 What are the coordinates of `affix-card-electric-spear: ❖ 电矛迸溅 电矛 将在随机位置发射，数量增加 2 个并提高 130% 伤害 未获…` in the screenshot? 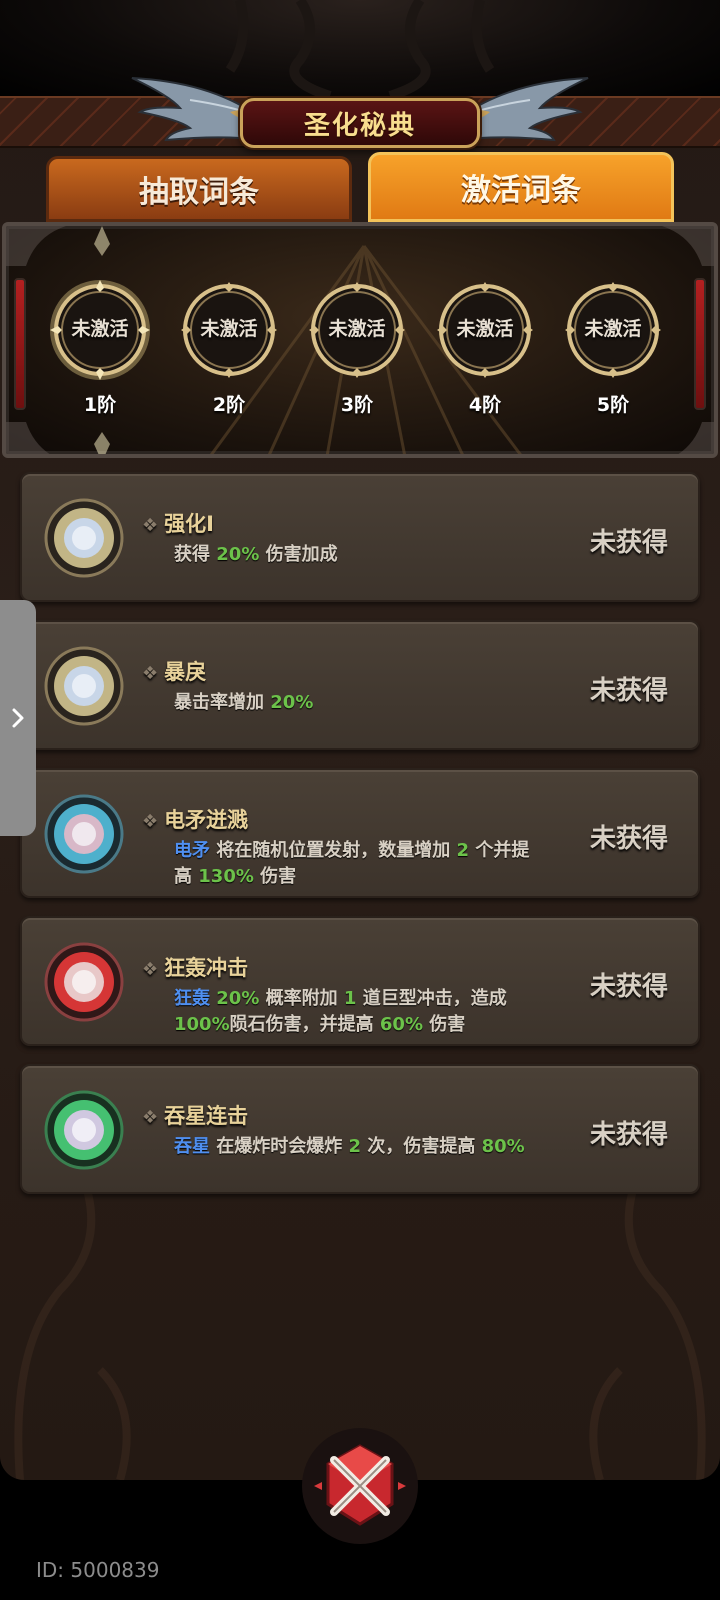 It's located at (360, 833).